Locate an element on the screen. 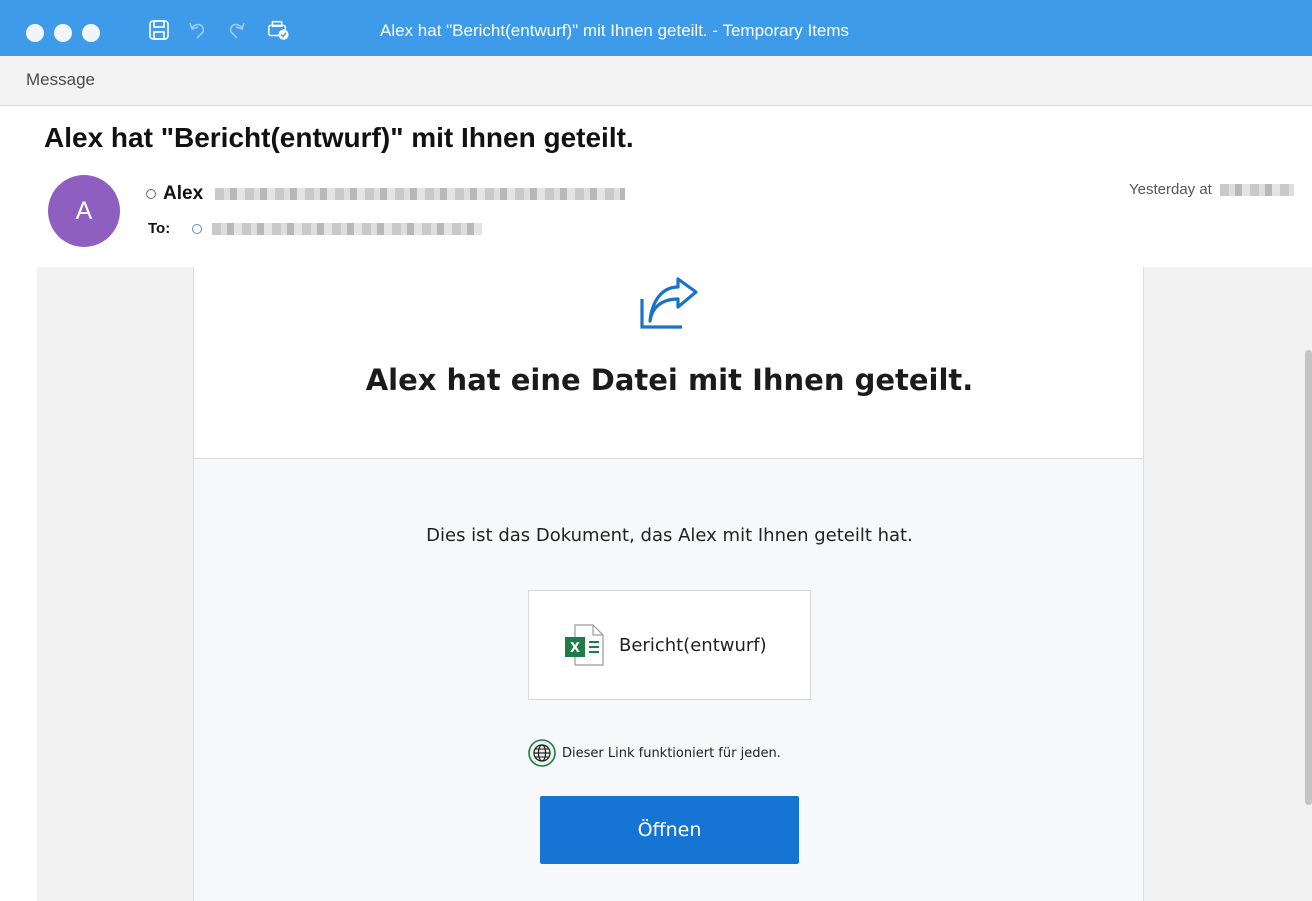  redo-icon is located at coordinates (236, 30).